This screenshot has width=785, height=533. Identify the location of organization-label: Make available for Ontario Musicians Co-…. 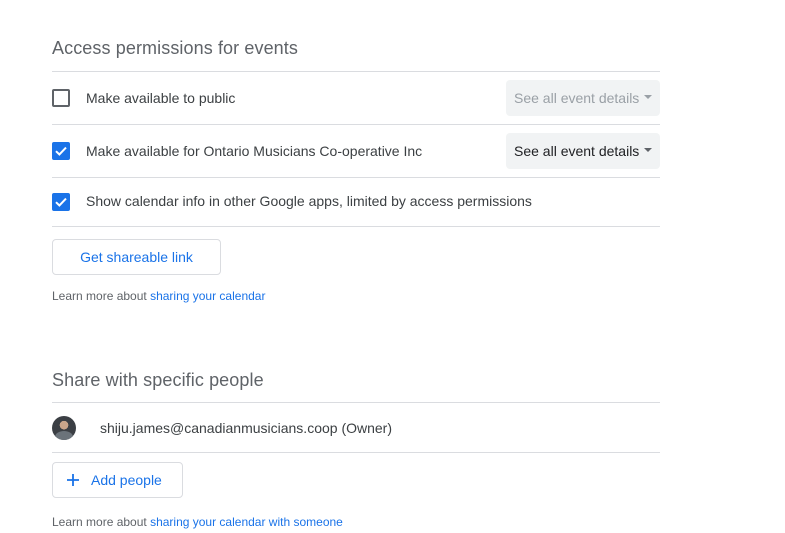
(254, 151).